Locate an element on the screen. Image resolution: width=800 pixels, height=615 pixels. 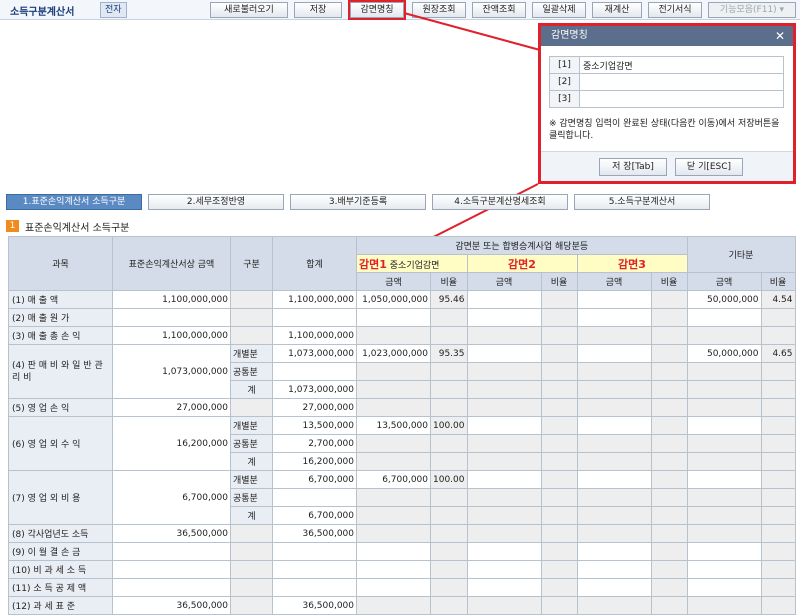
exempt-name-2-cell: 감면2 is located at coordinates (522, 263).